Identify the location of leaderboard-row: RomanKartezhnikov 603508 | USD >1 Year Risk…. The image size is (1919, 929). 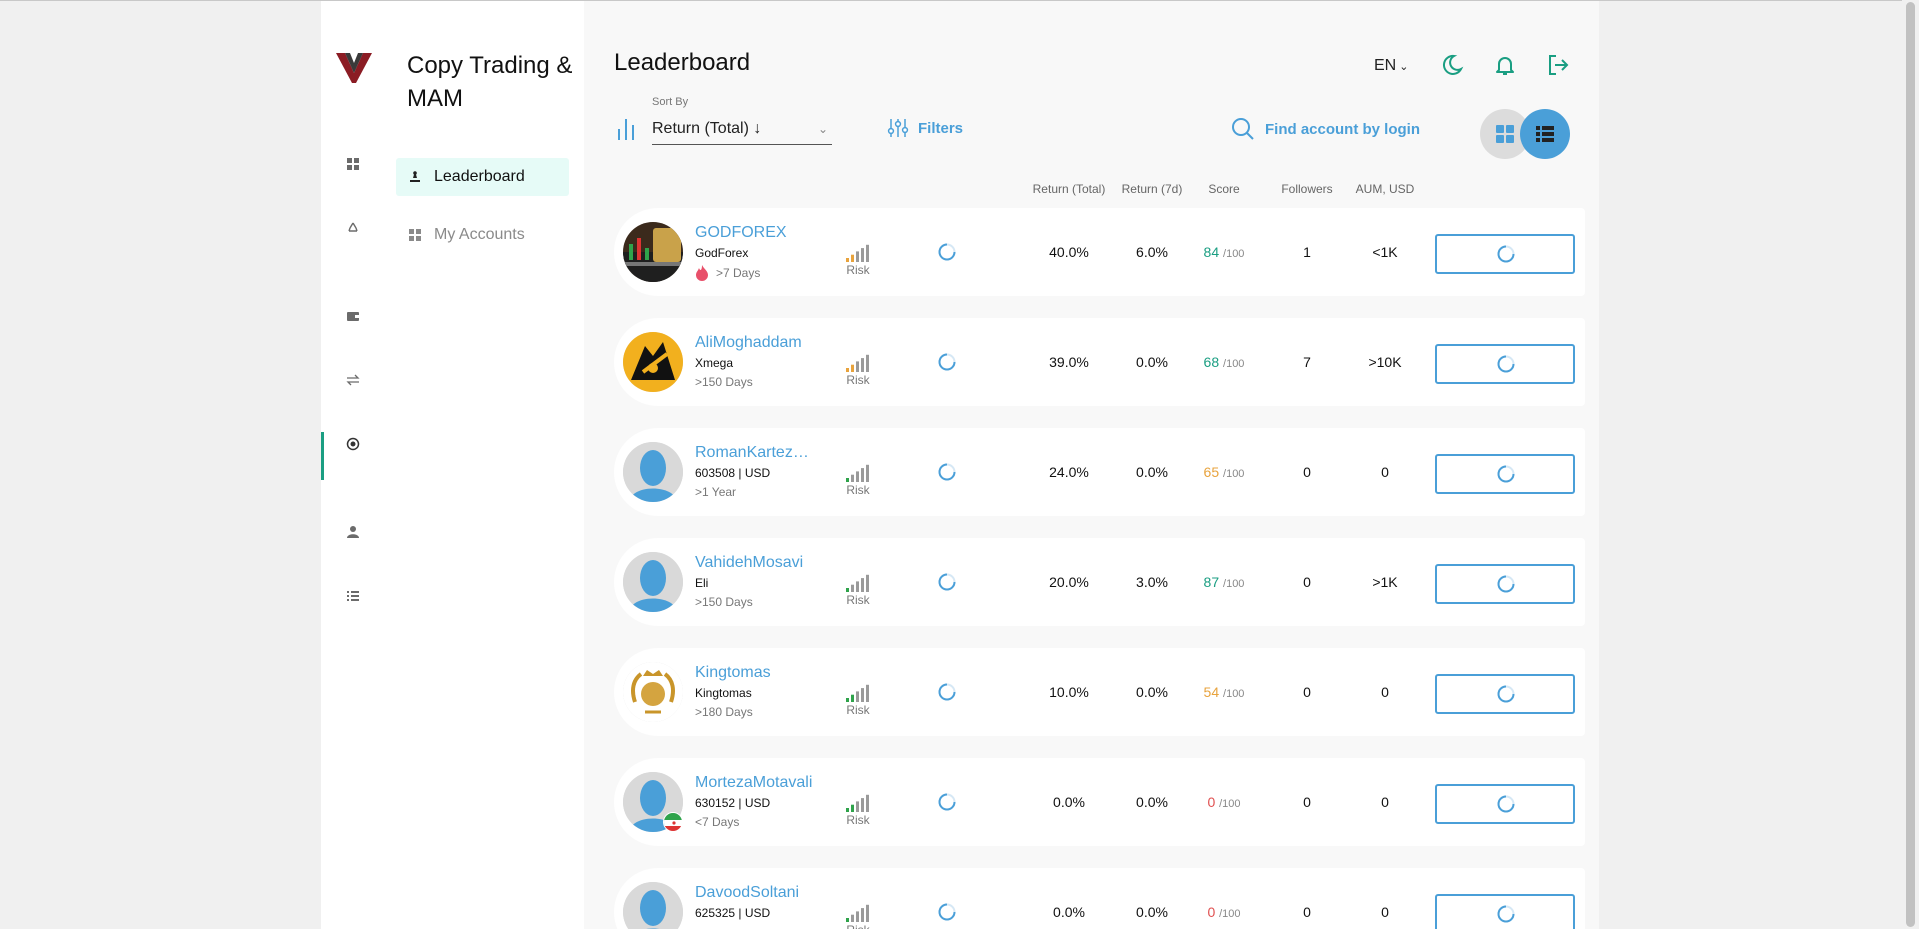
(1099, 472).